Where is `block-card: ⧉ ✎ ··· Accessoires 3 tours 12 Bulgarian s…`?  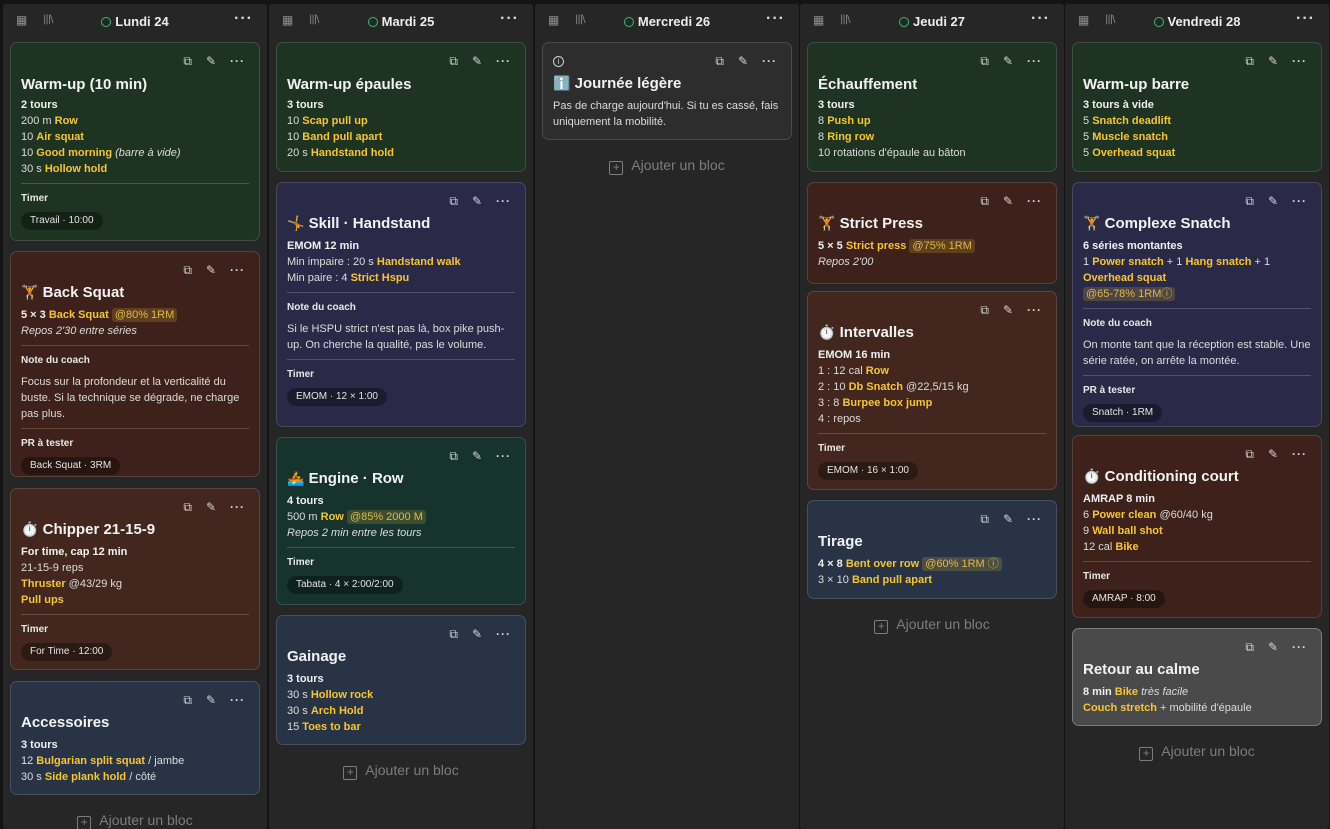
block-card: ⧉ ✎ ··· Accessoires 3 tours 12 Bulgarian s… is located at coordinates (135, 738).